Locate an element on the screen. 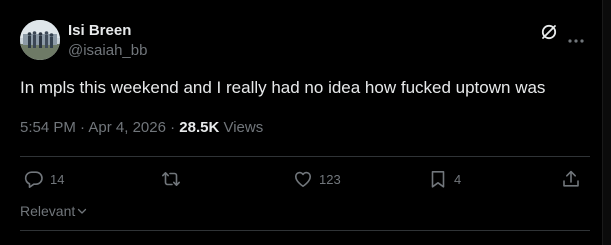 Image resolution: width=611 pixels, height=245 pixels. post-meta: 5:54 PM · Apr 4, 2026 · 28.5K Views is located at coordinates (141, 127).